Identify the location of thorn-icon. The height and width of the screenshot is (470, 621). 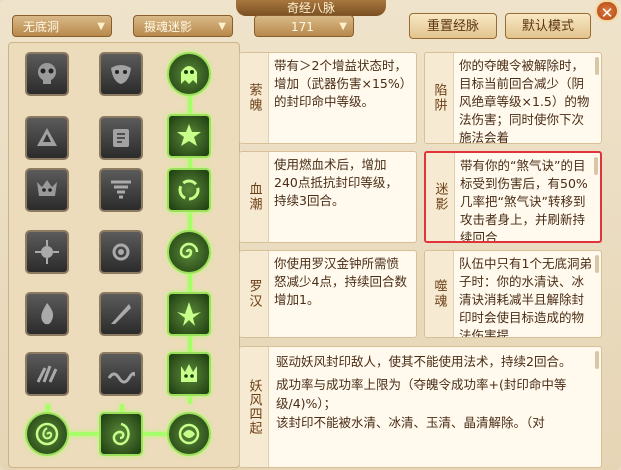
(189, 314).